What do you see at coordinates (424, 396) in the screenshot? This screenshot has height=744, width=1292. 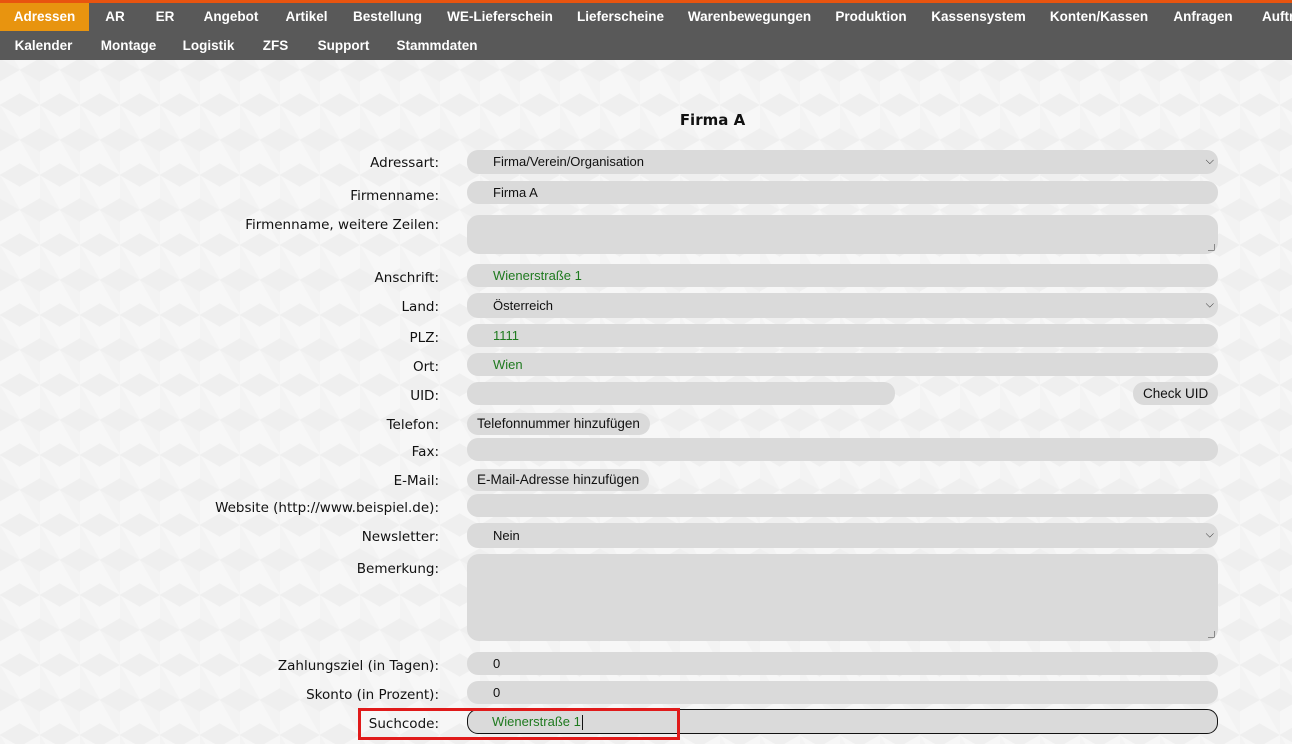 I see `uid-label: UID:` at bounding box center [424, 396].